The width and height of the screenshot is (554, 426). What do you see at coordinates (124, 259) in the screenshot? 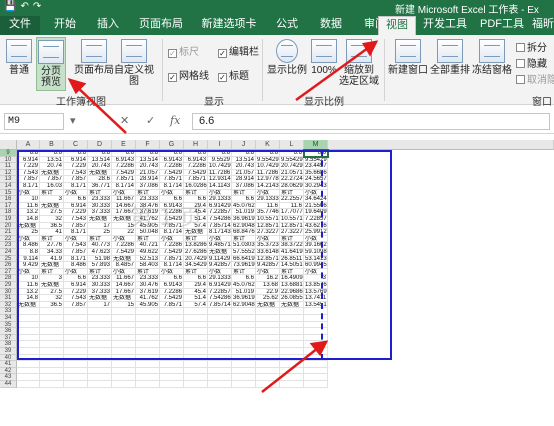
I see `table-cell: 无数据` at bounding box center [124, 259].